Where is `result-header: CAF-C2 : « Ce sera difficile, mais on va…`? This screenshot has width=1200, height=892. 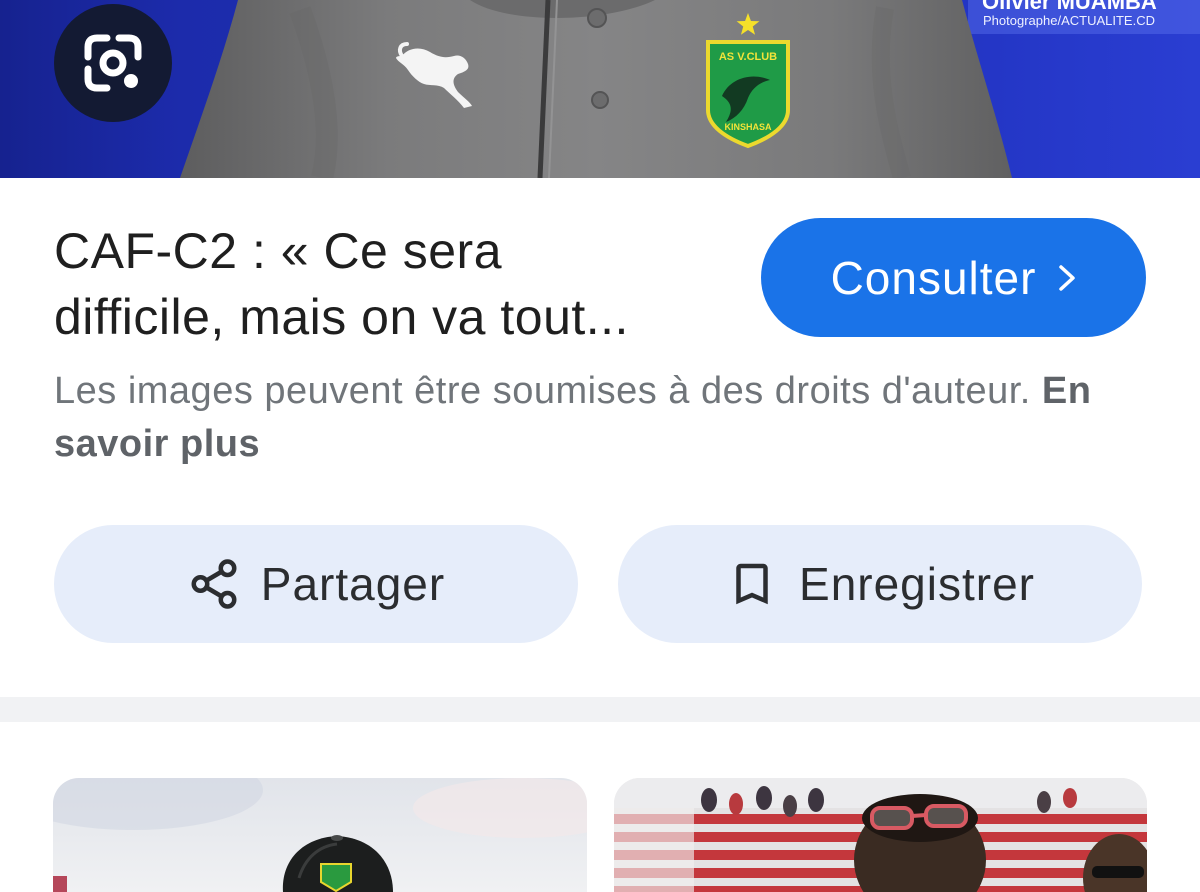
result-header: CAF-C2 : « Ce sera difficile, mais on va… is located at coordinates (600, 284).